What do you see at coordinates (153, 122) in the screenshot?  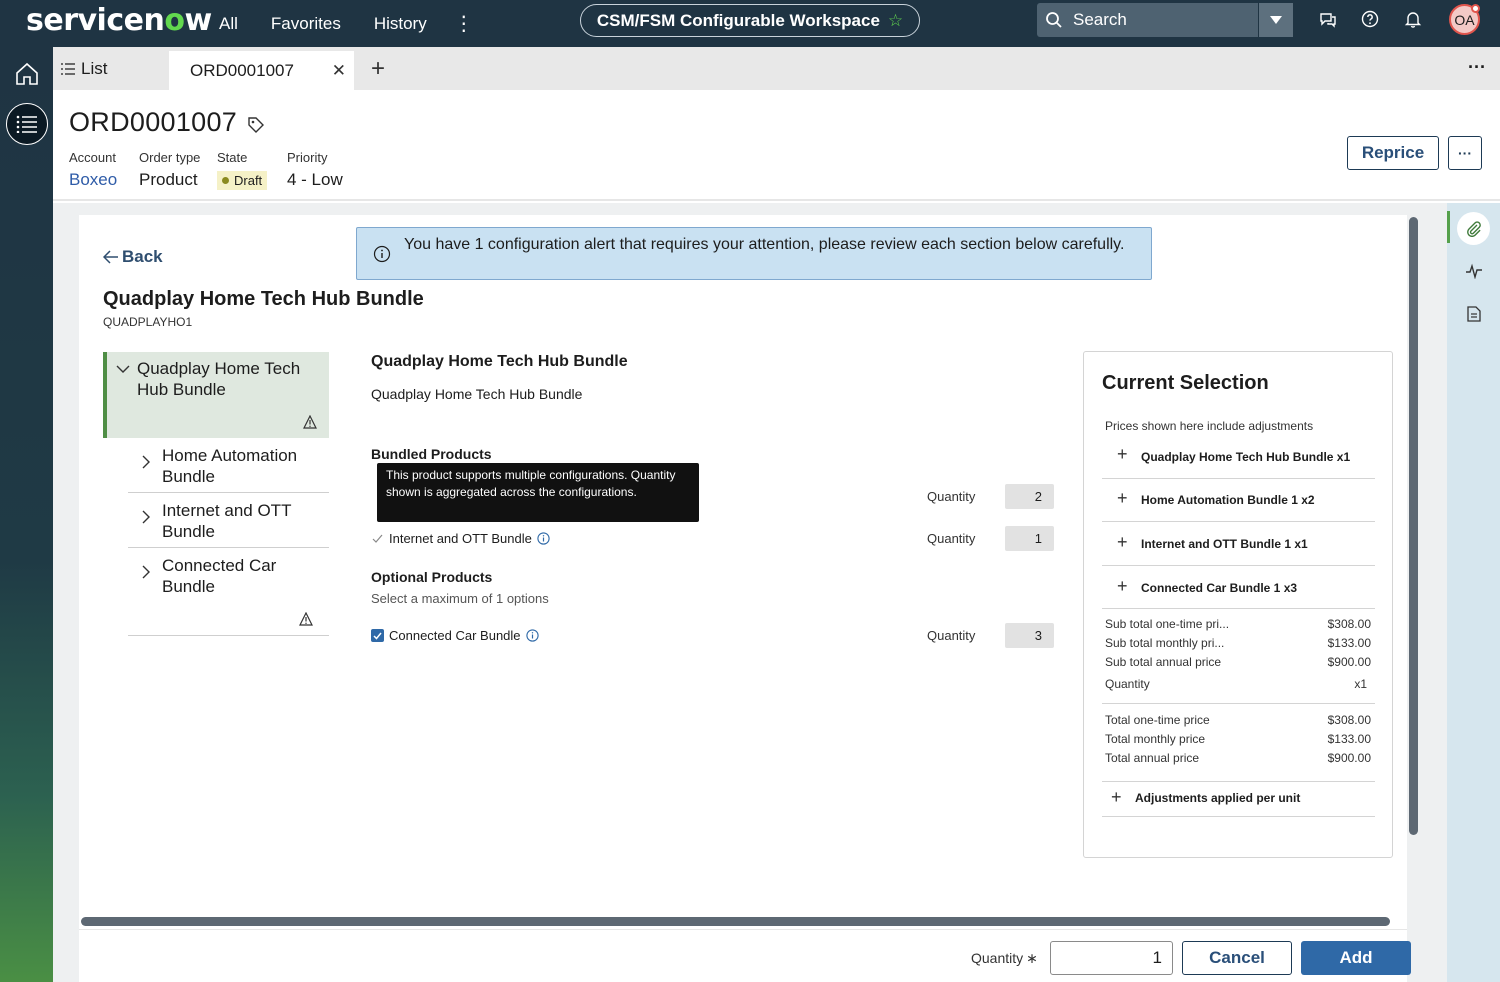 I see `record-title: ORD0001007` at bounding box center [153, 122].